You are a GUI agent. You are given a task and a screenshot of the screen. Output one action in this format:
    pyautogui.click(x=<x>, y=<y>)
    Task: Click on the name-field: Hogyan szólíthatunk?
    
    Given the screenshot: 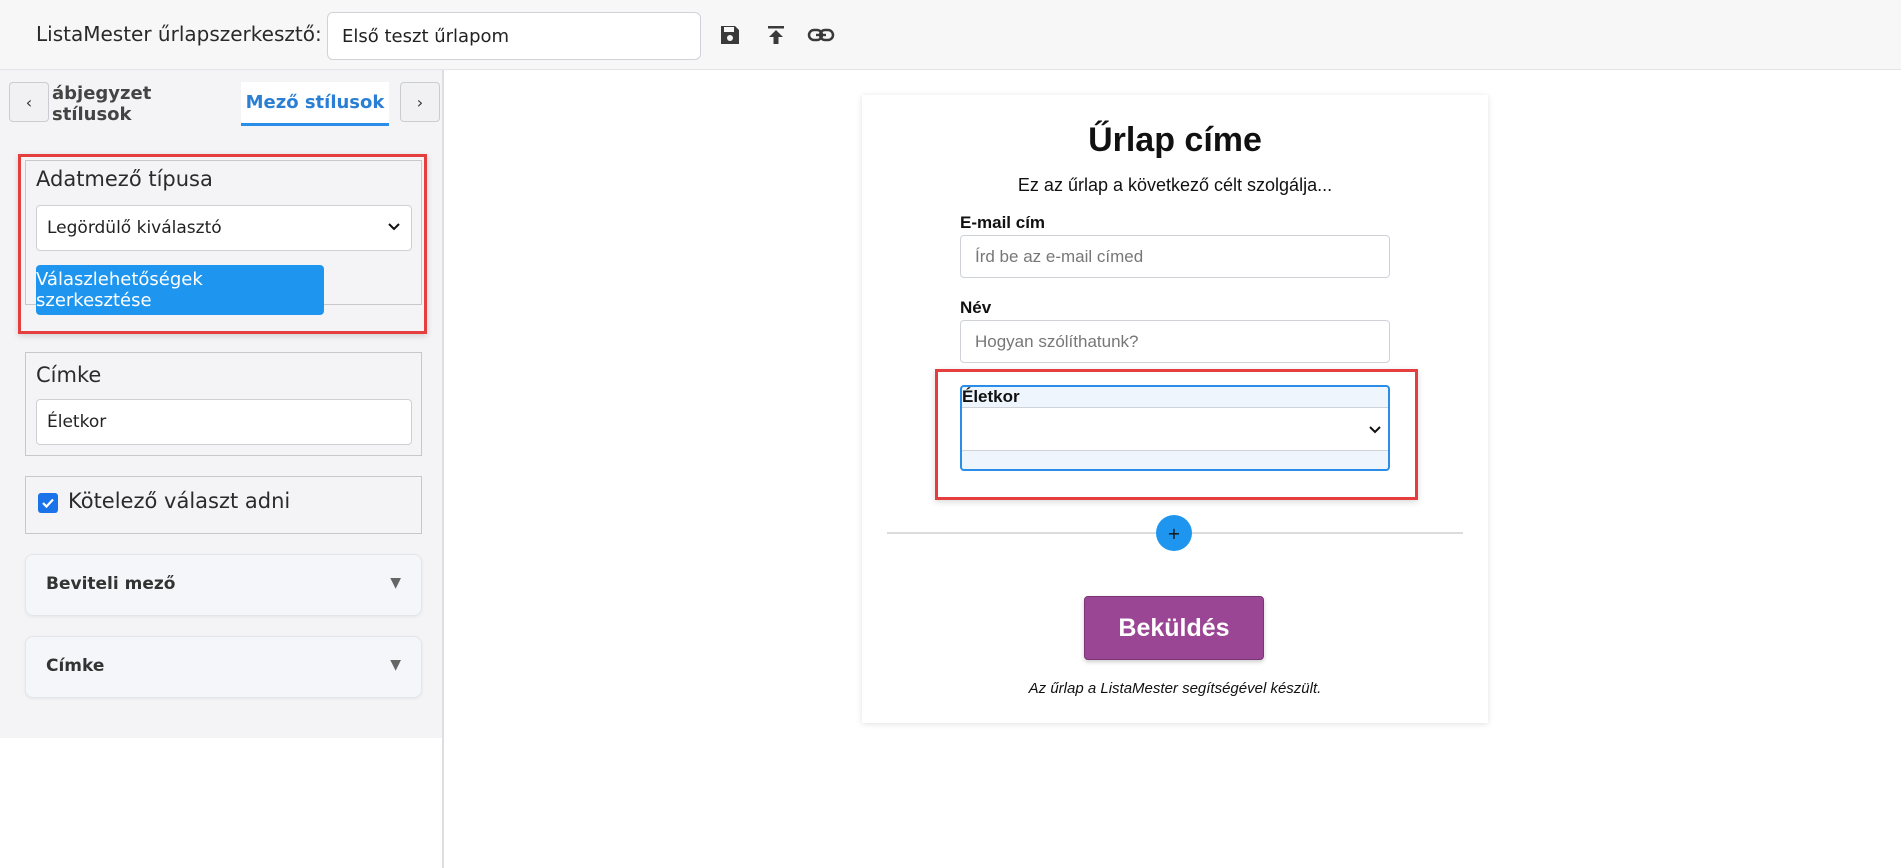 What is the action you would take?
    pyautogui.click(x=1175, y=341)
    